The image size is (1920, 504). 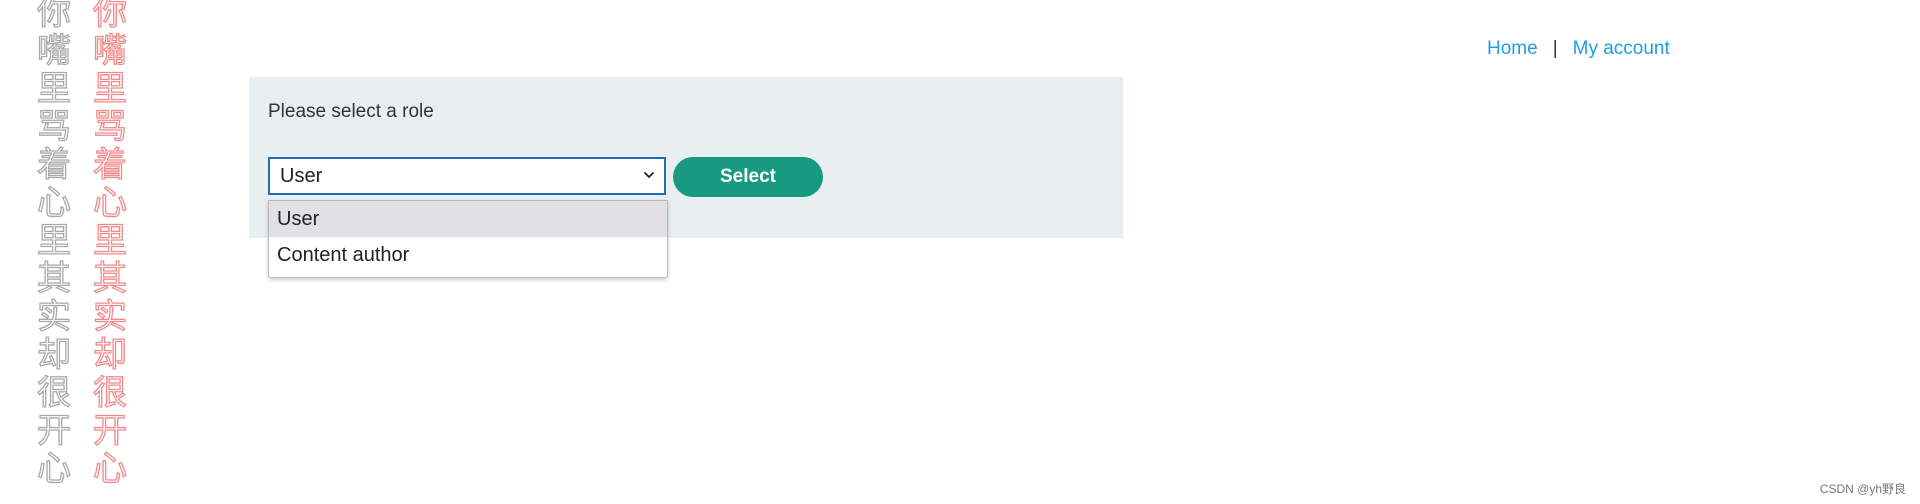 I want to click on credit-watermark: CSDN @yh野良, so click(x=1862, y=489).